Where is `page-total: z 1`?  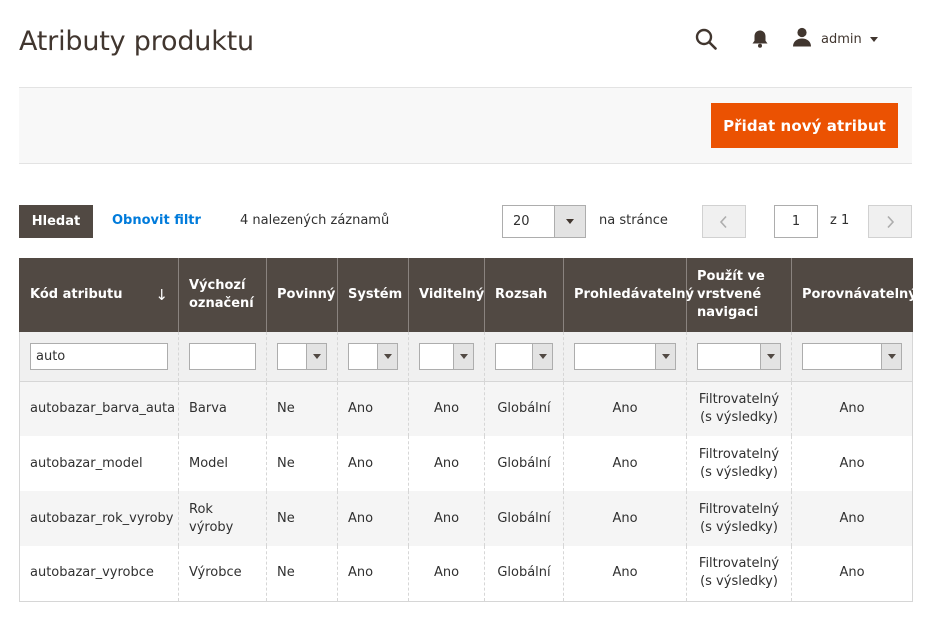
page-total: z 1 is located at coordinates (840, 220).